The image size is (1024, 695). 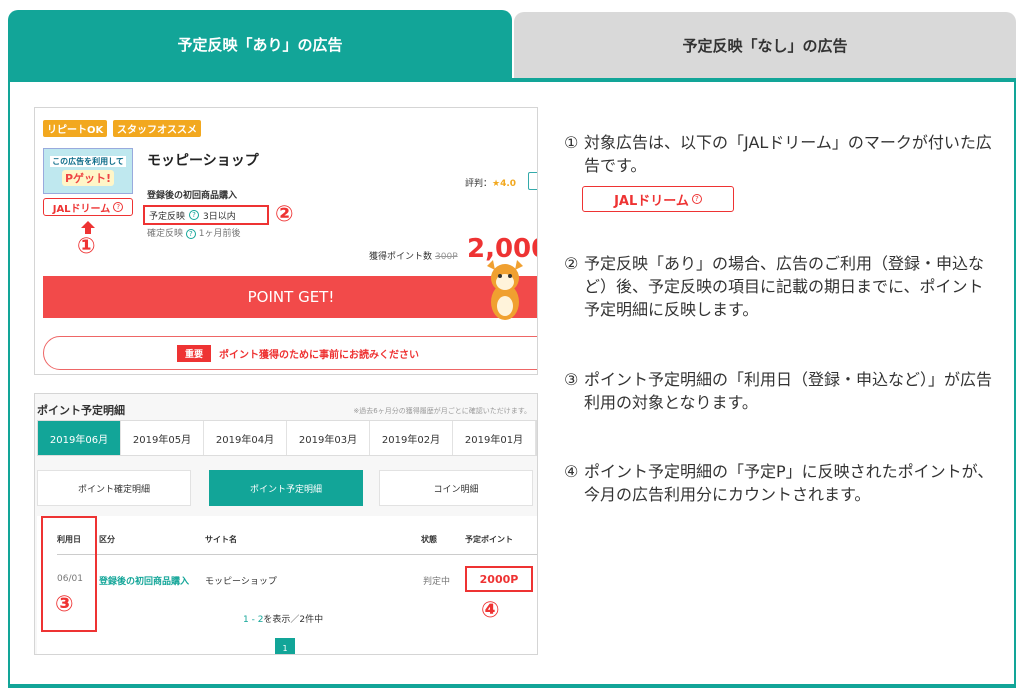 I want to click on subtab-yotei: ポイント予定明細, so click(x=286, y=488).